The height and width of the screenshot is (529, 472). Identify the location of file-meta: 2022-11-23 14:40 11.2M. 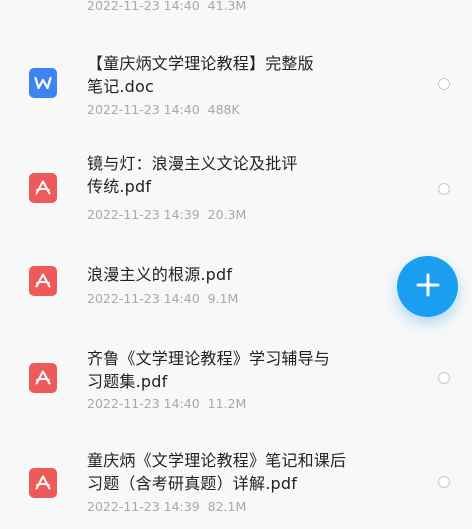
(166, 404).